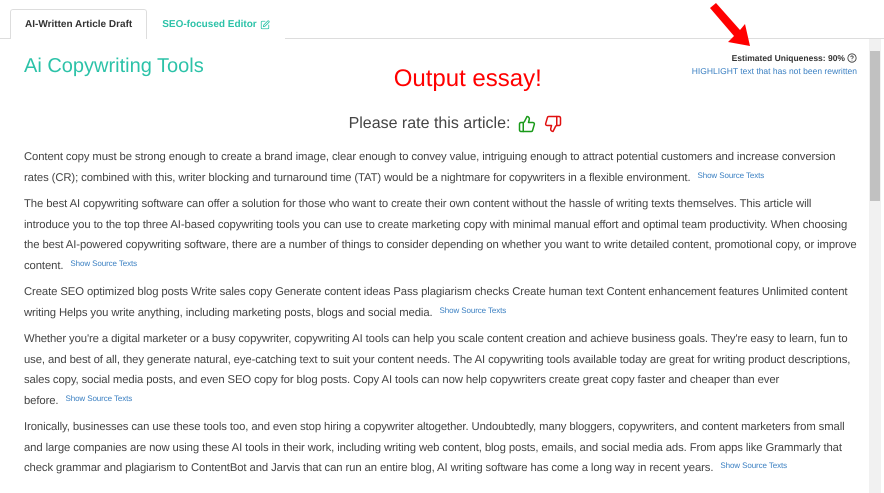  I want to click on article-paragraph: Create SEO optimized blog posts Write sales copy Generate content ideas Pass plagiarism checks Create human text Content enhancement features Unlimited content writing Helps you write anything, including marketing posts, blogs and social media. Show Source Texts, so click(436, 302).